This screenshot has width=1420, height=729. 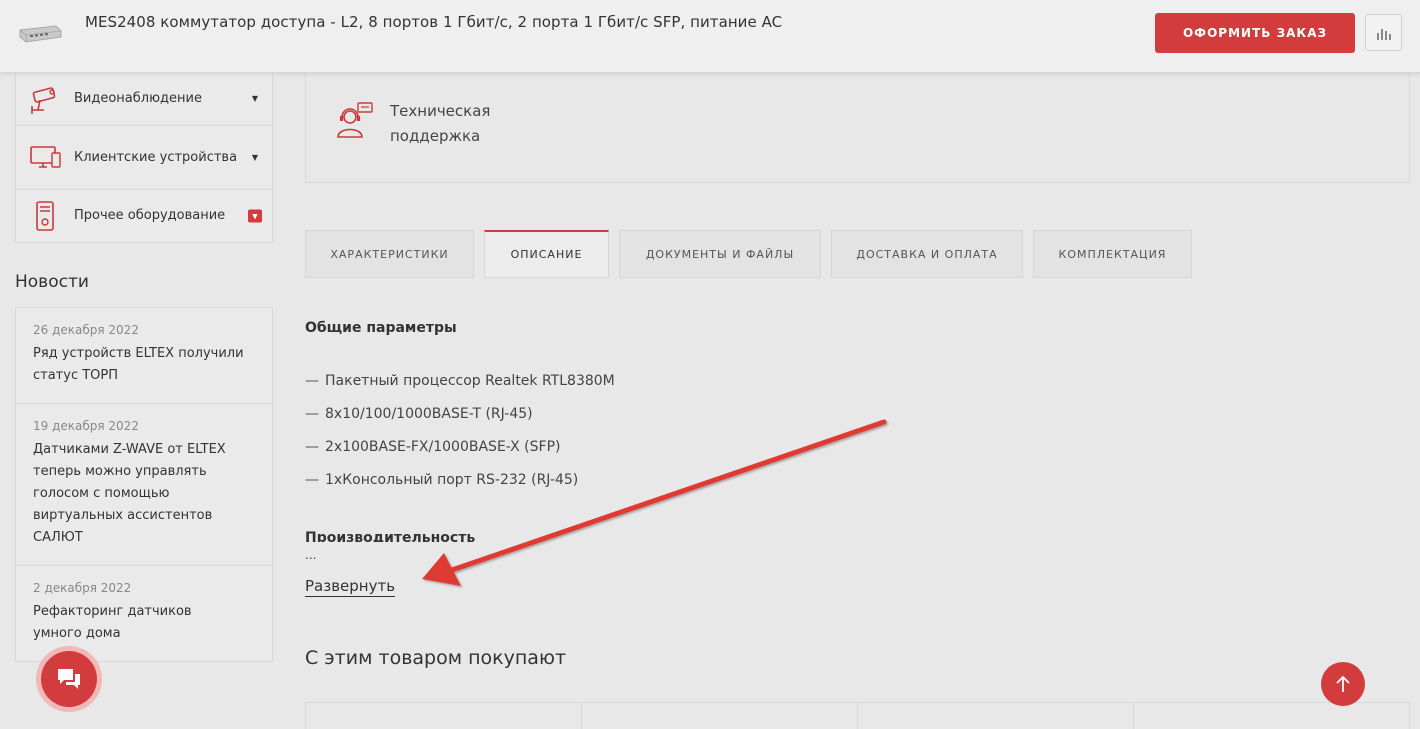 I want to click on list-item-text: 2x100BASE-FX/1000BASE-X (SFP), so click(x=443, y=447).